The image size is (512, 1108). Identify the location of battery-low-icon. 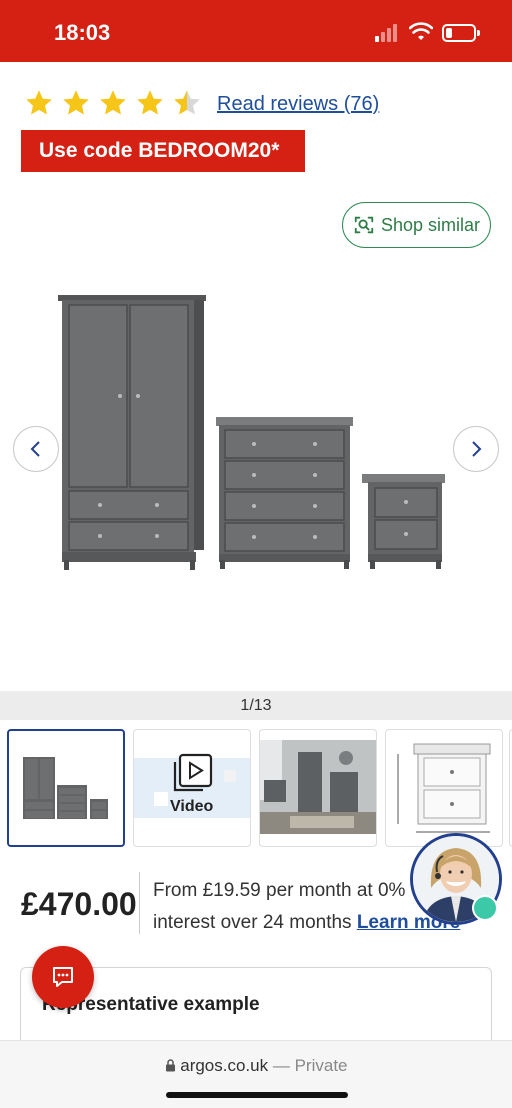
(461, 33).